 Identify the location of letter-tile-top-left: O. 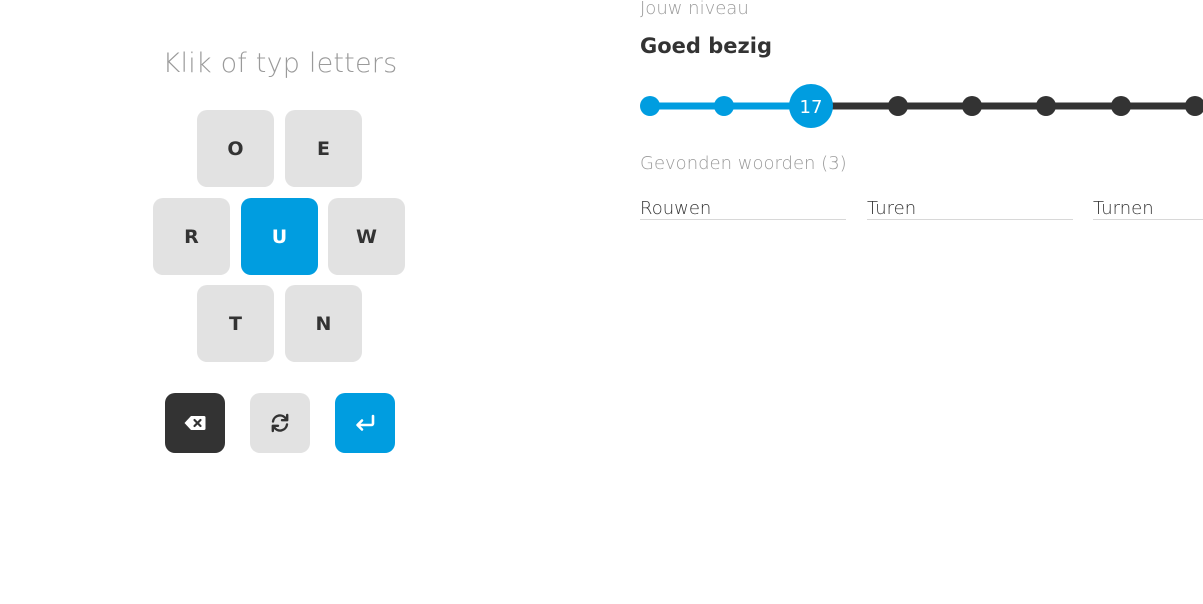
(235, 148).